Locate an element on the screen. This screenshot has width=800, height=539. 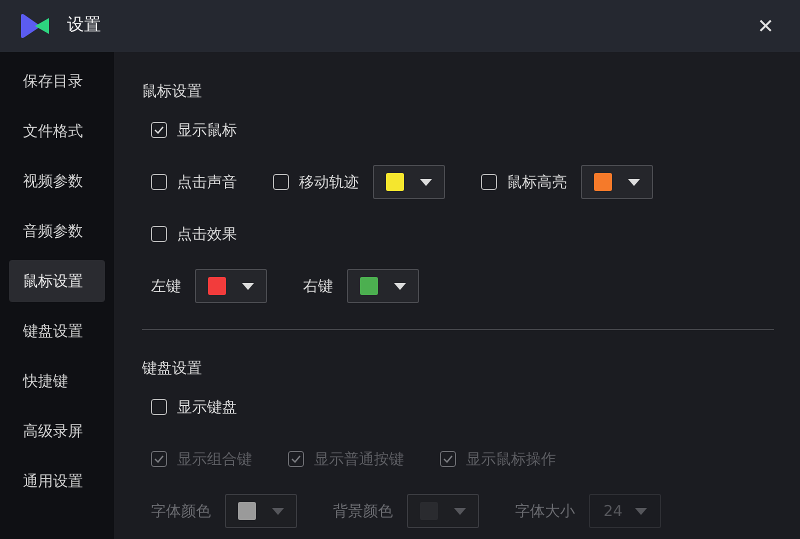
sidebar-item: 音频参数 is located at coordinates (57, 231).